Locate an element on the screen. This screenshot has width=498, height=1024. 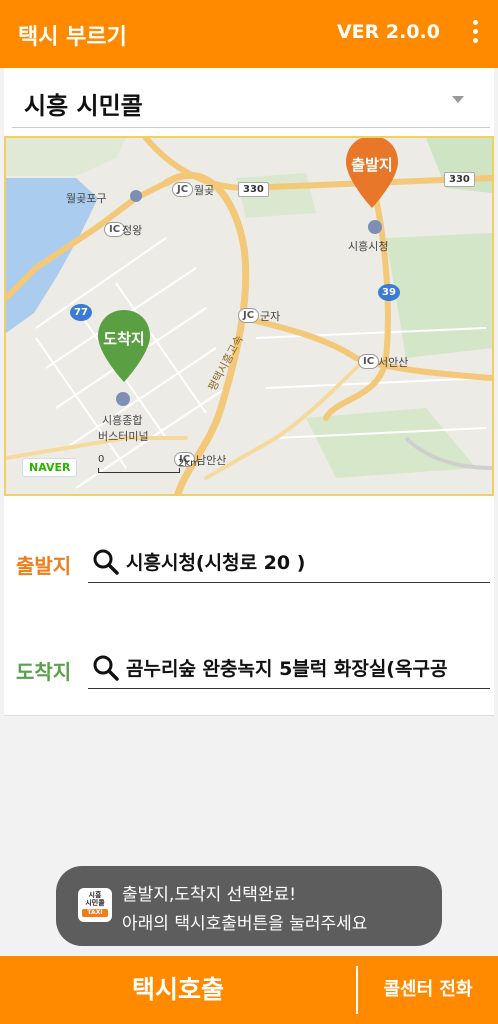
dropdown-arrow-icon is located at coordinates (458, 99).